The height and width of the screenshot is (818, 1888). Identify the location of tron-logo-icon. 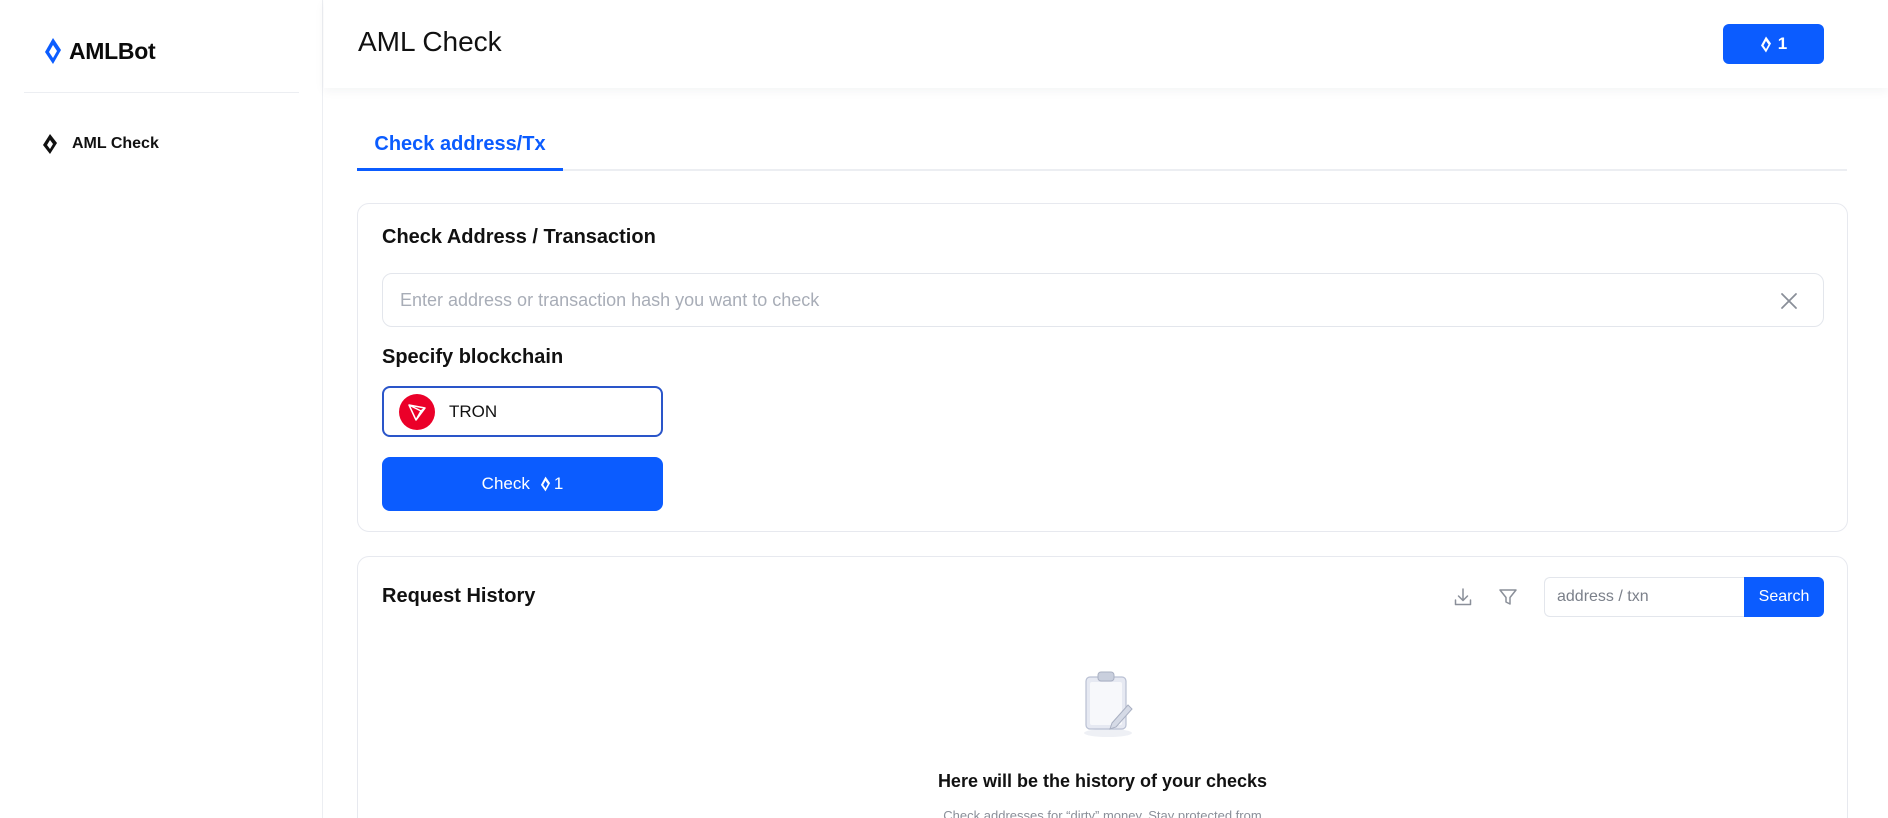
(417, 411).